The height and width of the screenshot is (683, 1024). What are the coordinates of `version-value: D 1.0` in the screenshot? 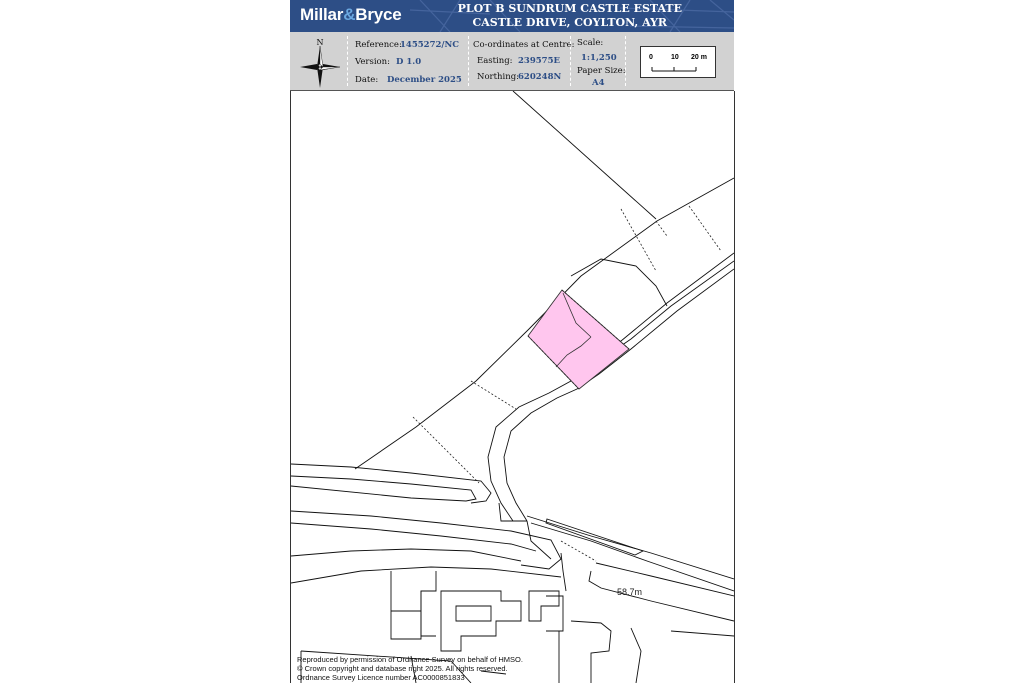 It's located at (409, 62).